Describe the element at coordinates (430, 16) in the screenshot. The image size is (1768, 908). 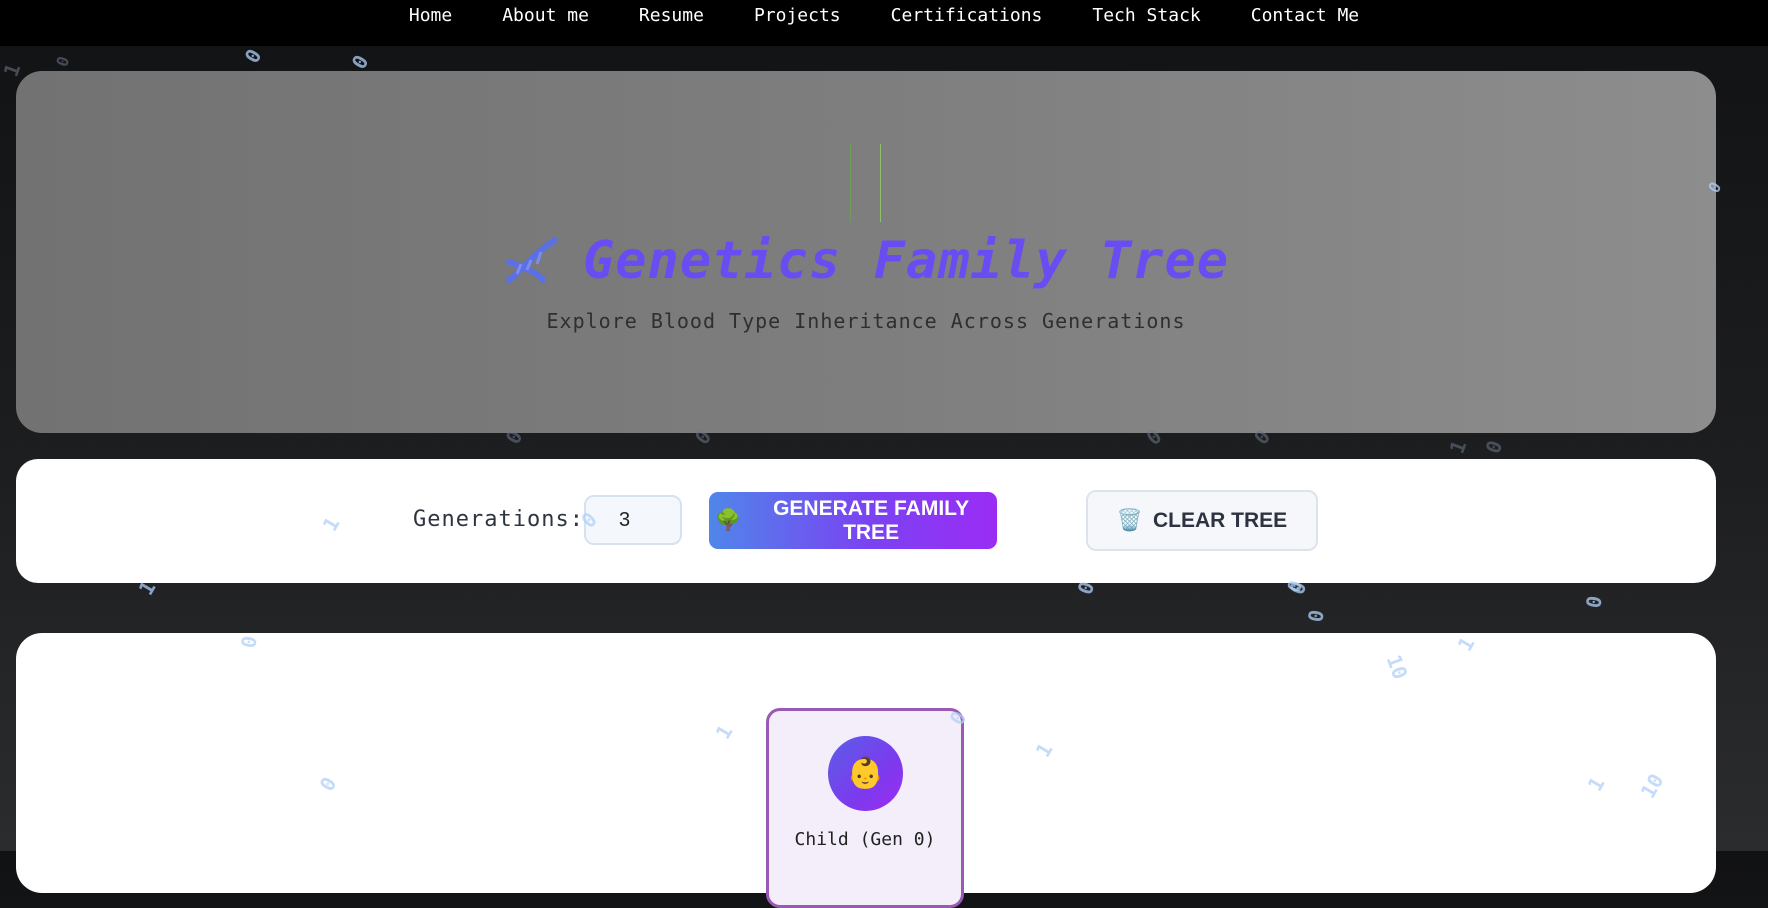
I see `nav-home: Home` at that location.